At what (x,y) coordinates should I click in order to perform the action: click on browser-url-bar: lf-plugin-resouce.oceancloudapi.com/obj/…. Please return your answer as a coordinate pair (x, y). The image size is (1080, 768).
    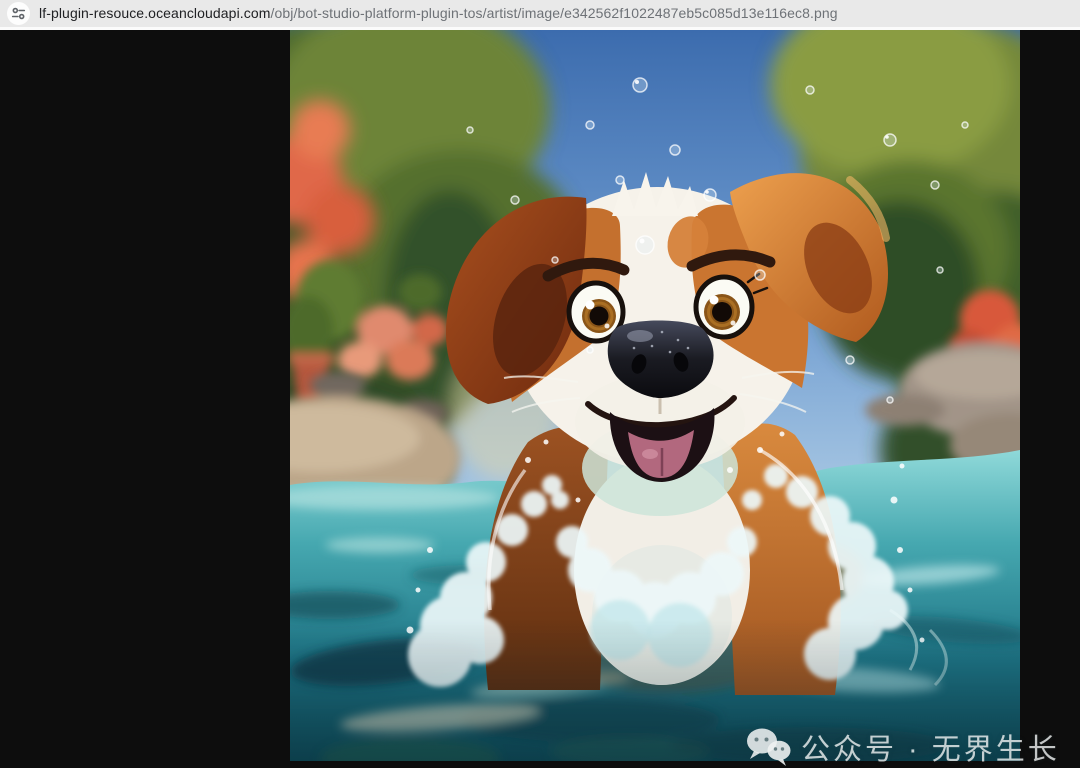
    Looking at the image, I should click on (540, 13).